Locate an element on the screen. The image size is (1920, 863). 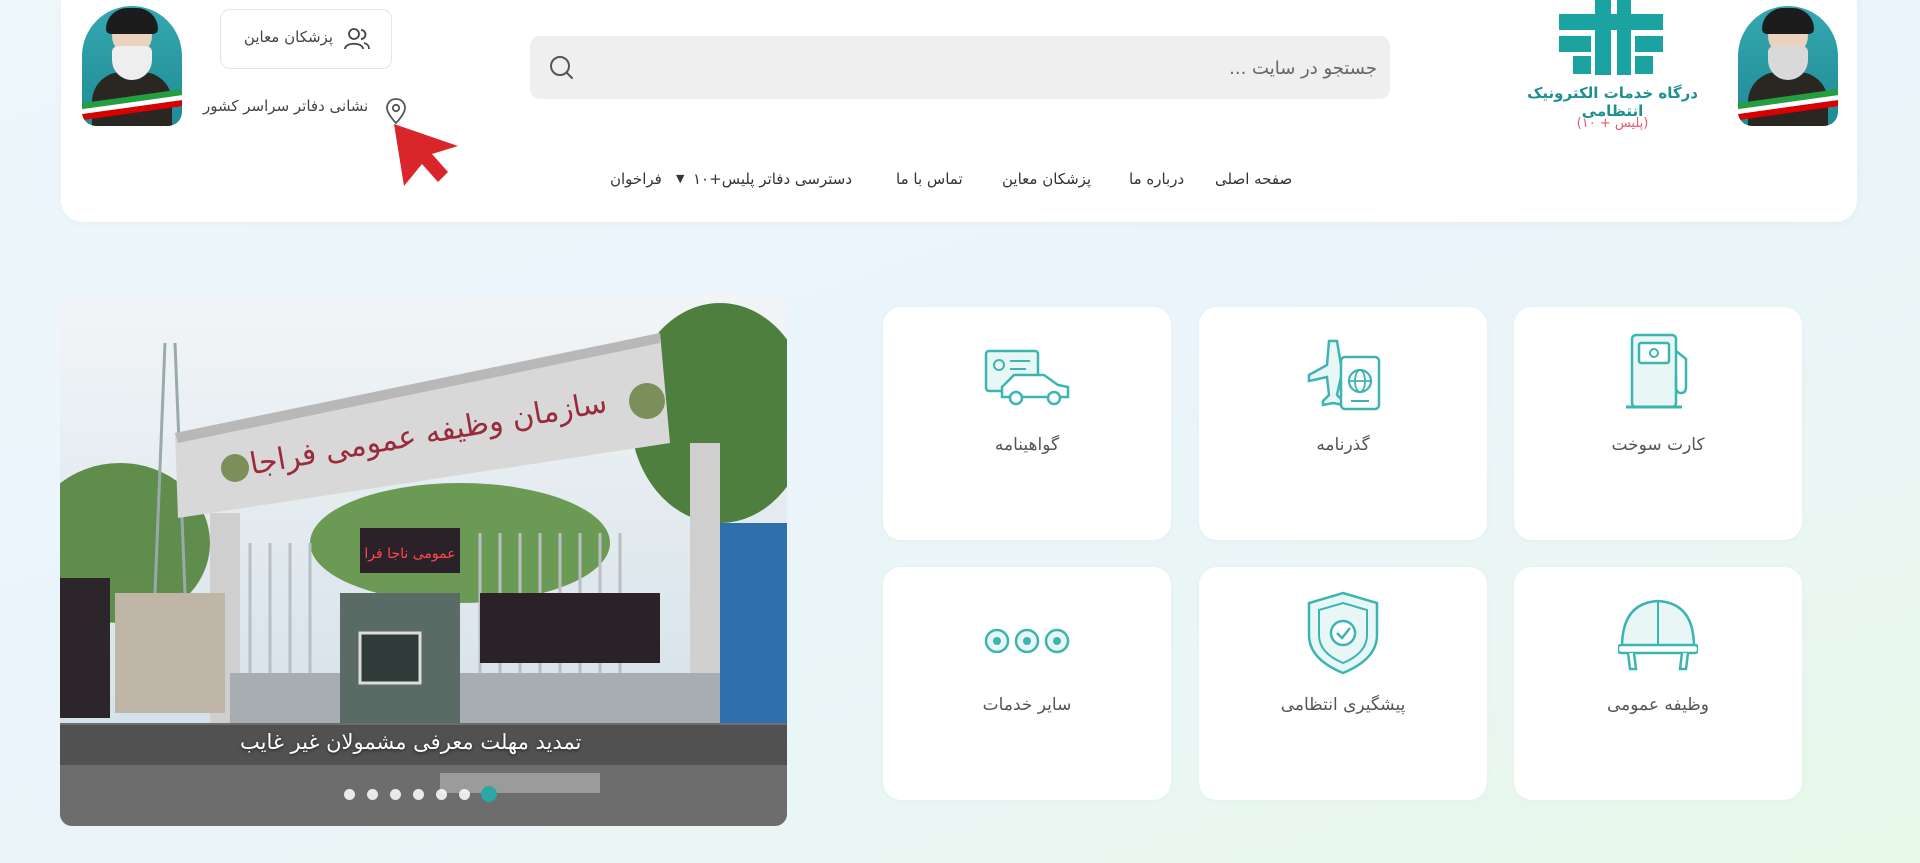
chevron-down-icon: ▼ is located at coordinates (680, 178).